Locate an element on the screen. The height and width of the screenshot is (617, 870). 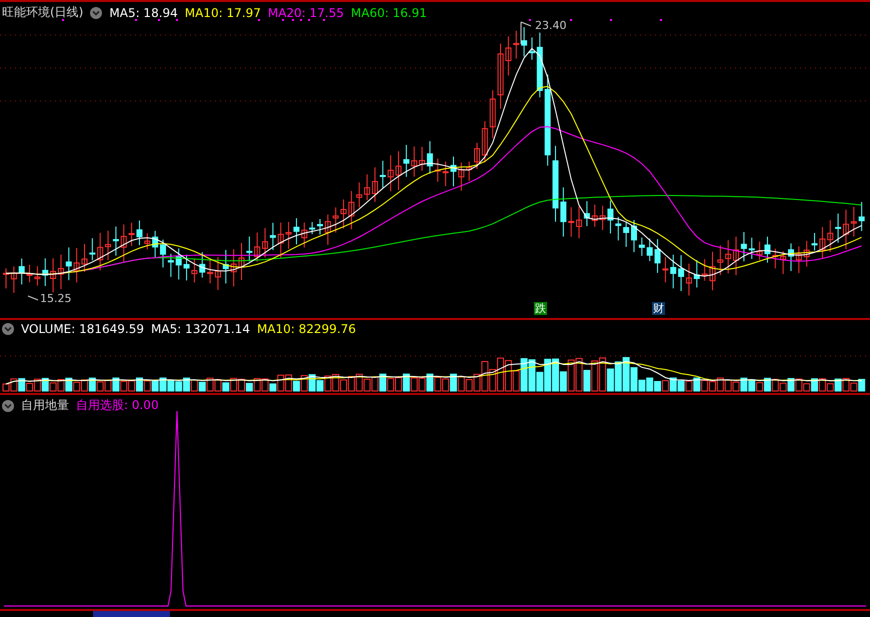
indicator-title: 自用地量 is located at coordinates (45, 405).